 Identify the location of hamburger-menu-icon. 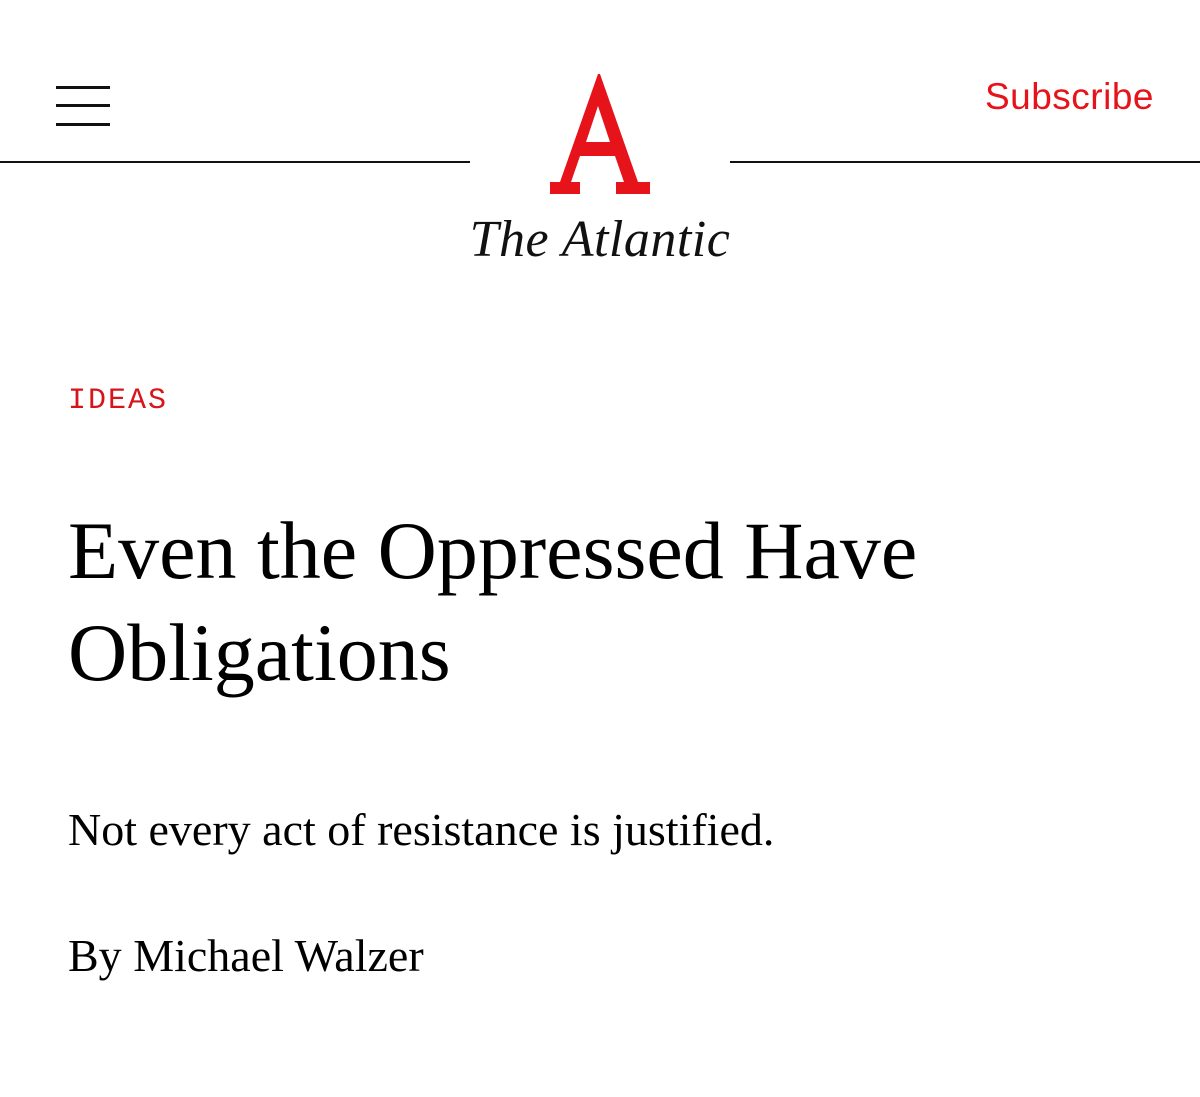
(83, 106).